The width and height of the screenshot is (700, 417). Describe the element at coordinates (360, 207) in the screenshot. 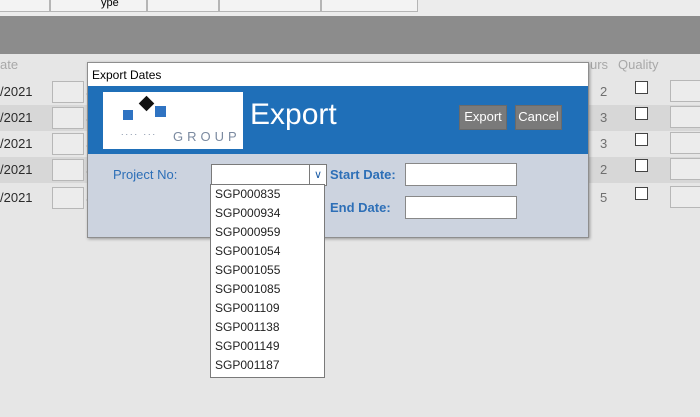

I see `end-date-label: End Date:` at that location.